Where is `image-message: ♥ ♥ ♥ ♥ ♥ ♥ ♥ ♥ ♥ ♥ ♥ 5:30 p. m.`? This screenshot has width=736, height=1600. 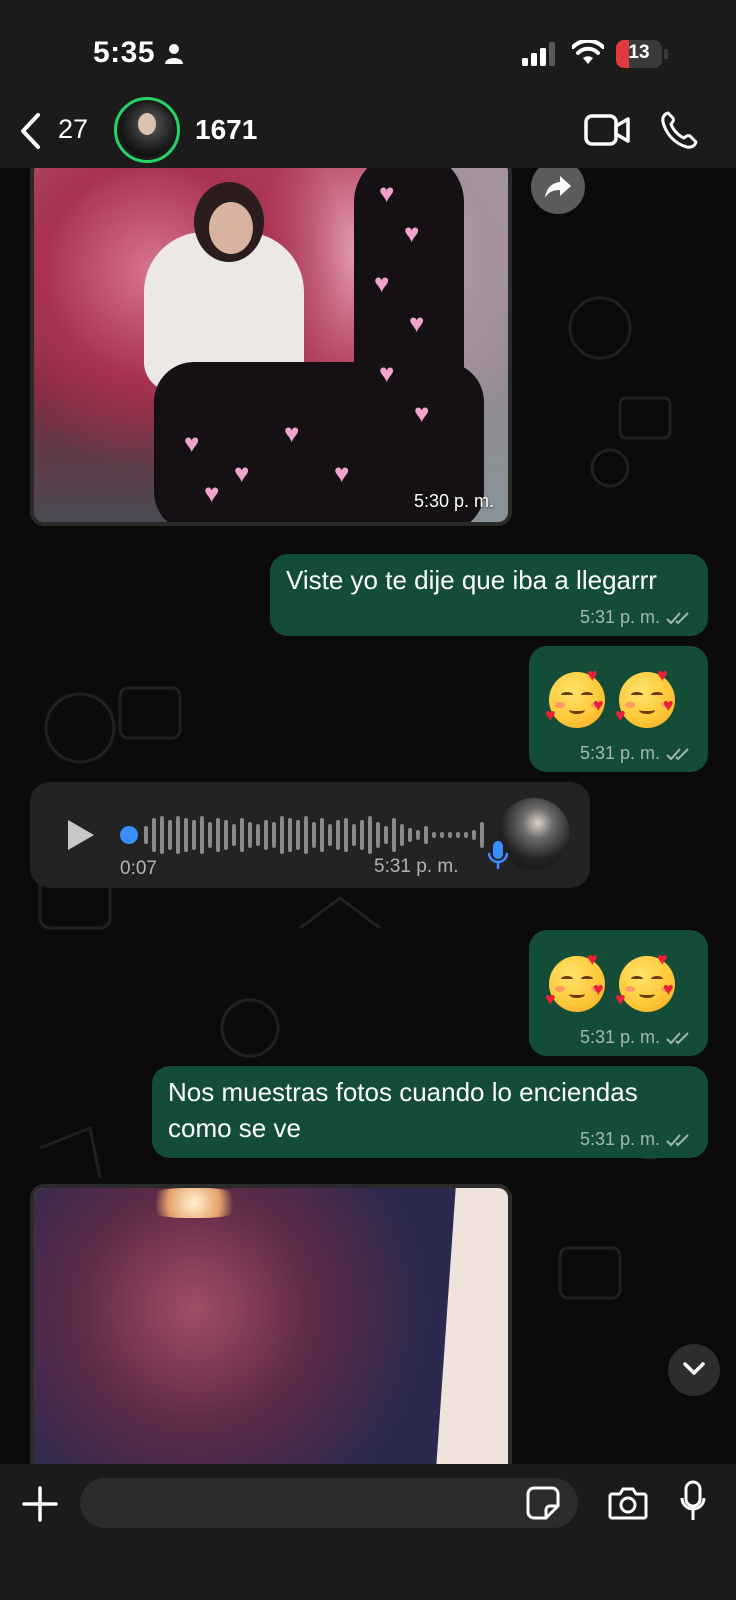
image-message: ♥ ♥ ♥ ♥ ♥ ♥ ♥ ♥ ♥ ♥ ♥ 5:30 p. m. is located at coordinates (271, 347).